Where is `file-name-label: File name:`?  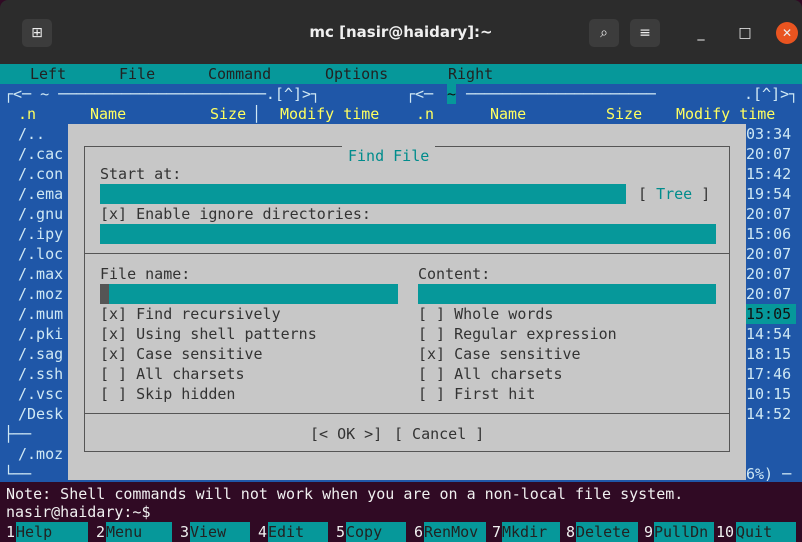
file-name-label: File name: is located at coordinates (145, 274).